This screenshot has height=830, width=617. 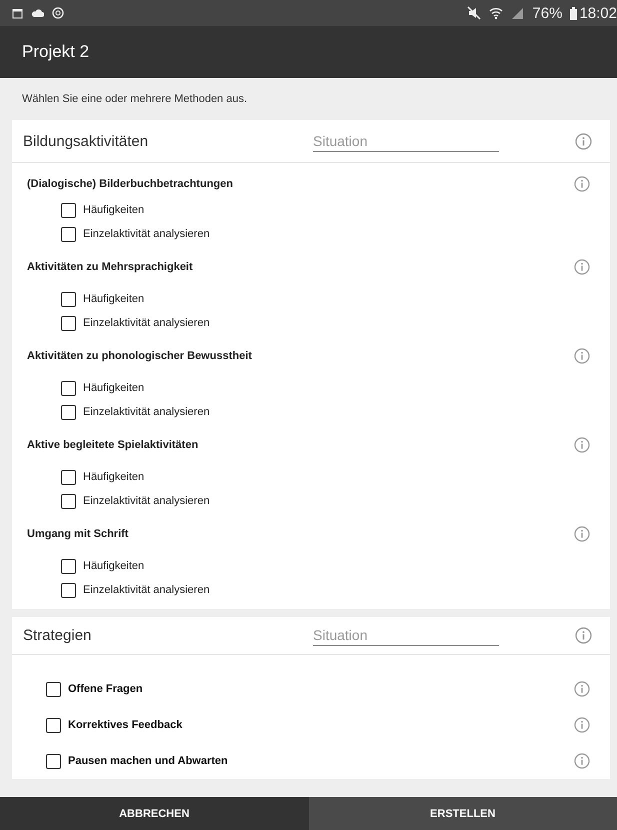 What do you see at coordinates (57, 635) in the screenshot?
I see `section-title: Strategien` at bounding box center [57, 635].